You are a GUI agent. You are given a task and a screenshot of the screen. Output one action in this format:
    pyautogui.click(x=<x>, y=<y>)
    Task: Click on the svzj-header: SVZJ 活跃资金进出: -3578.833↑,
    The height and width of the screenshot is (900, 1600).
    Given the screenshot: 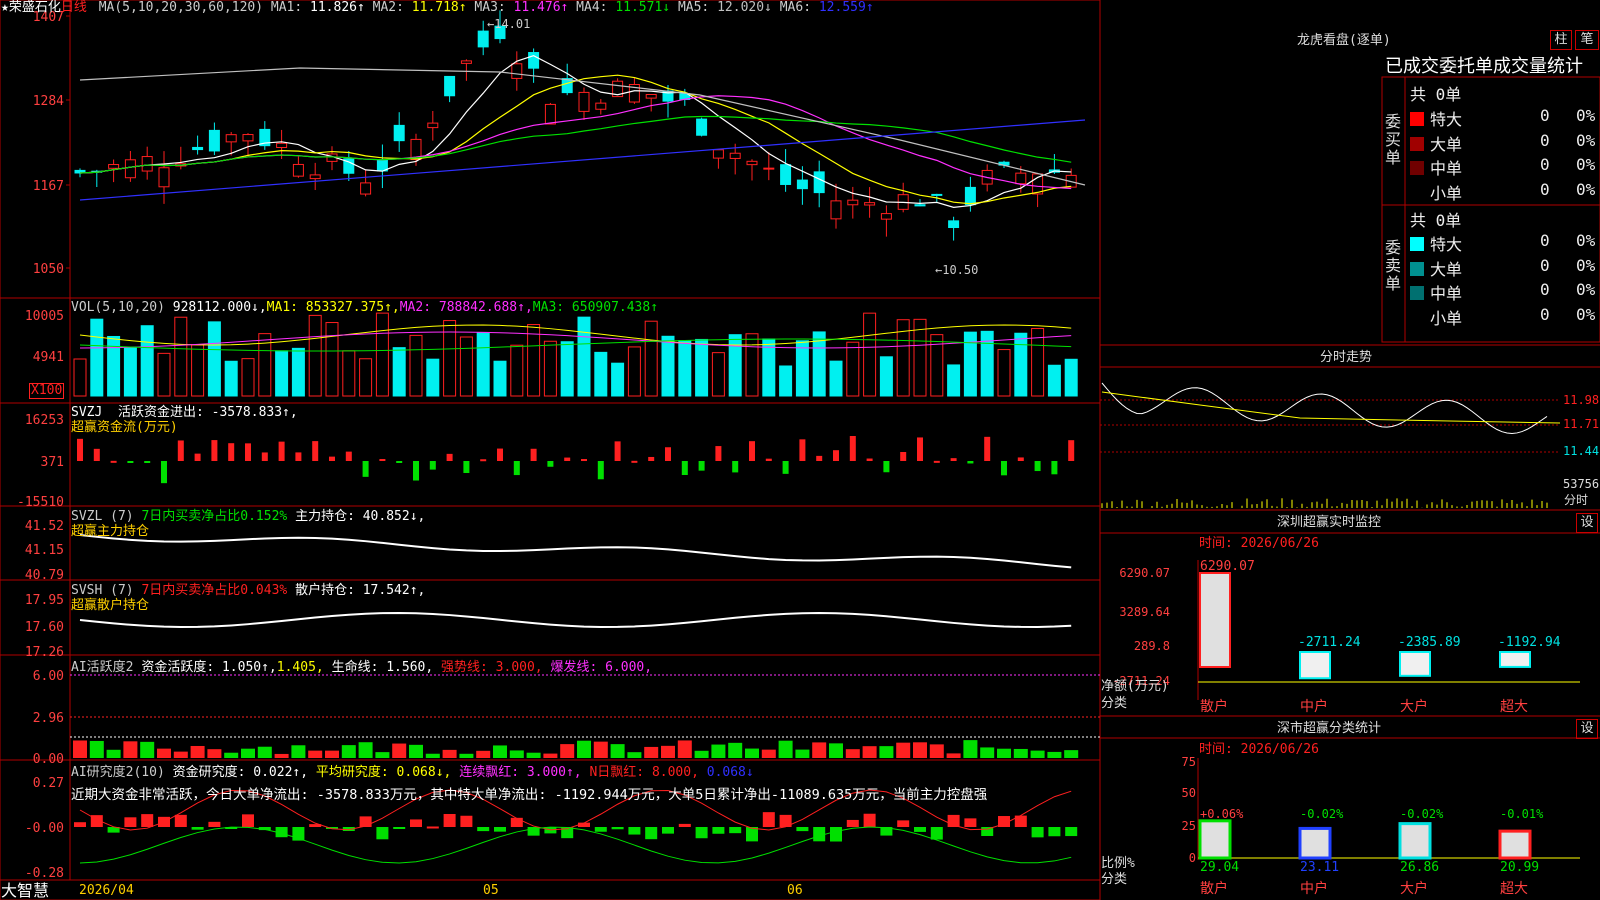 What is the action you would take?
    pyautogui.click(x=184, y=413)
    